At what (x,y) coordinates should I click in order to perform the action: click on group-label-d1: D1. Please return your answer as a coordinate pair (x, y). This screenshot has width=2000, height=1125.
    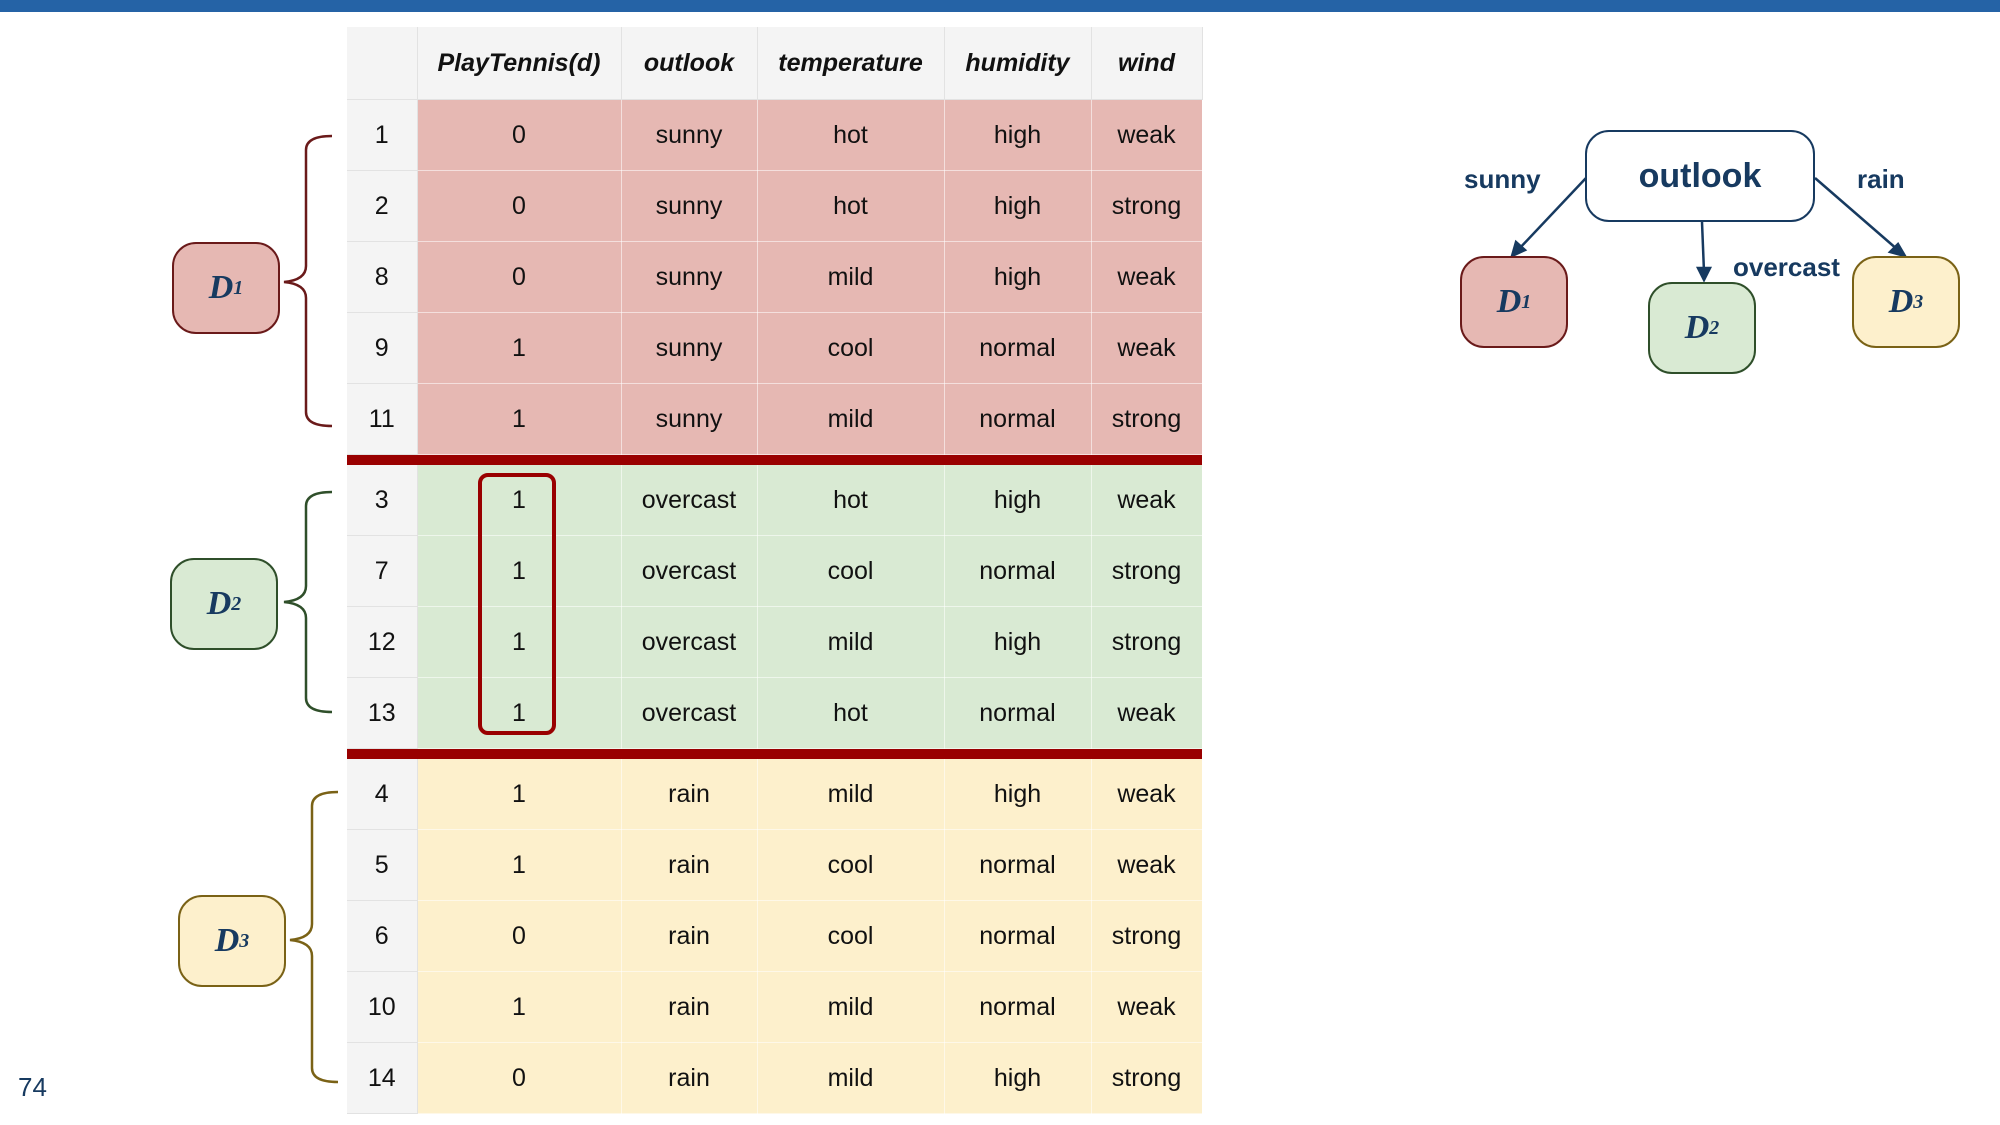
    Looking at the image, I should click on (226, 288).